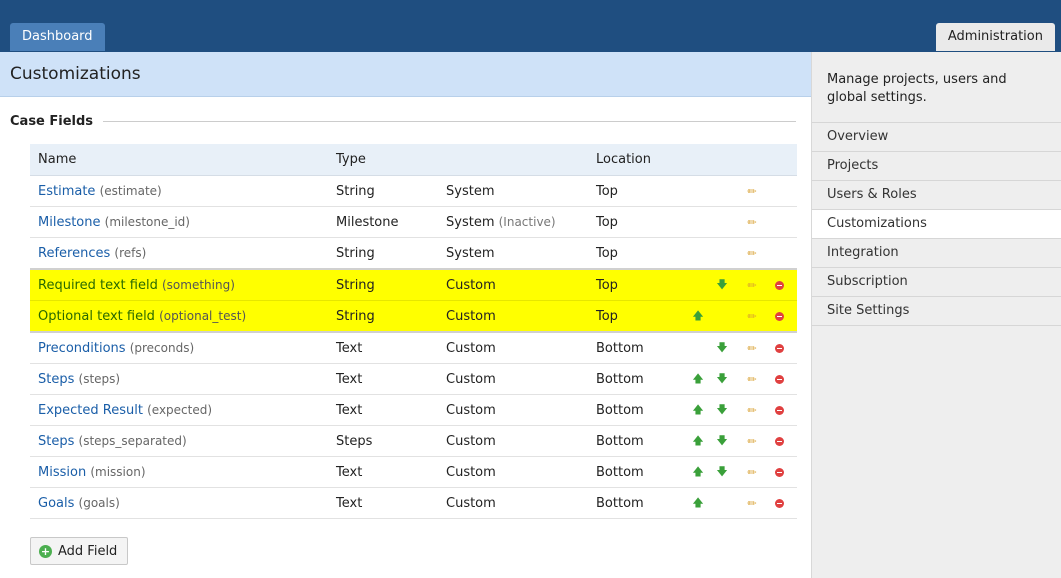 The height and width of the screenshot is (578, 1061). Describe the element at coordinates (82, 348) in the screenshot. I see `field-name-link: Preconditions` at that location.